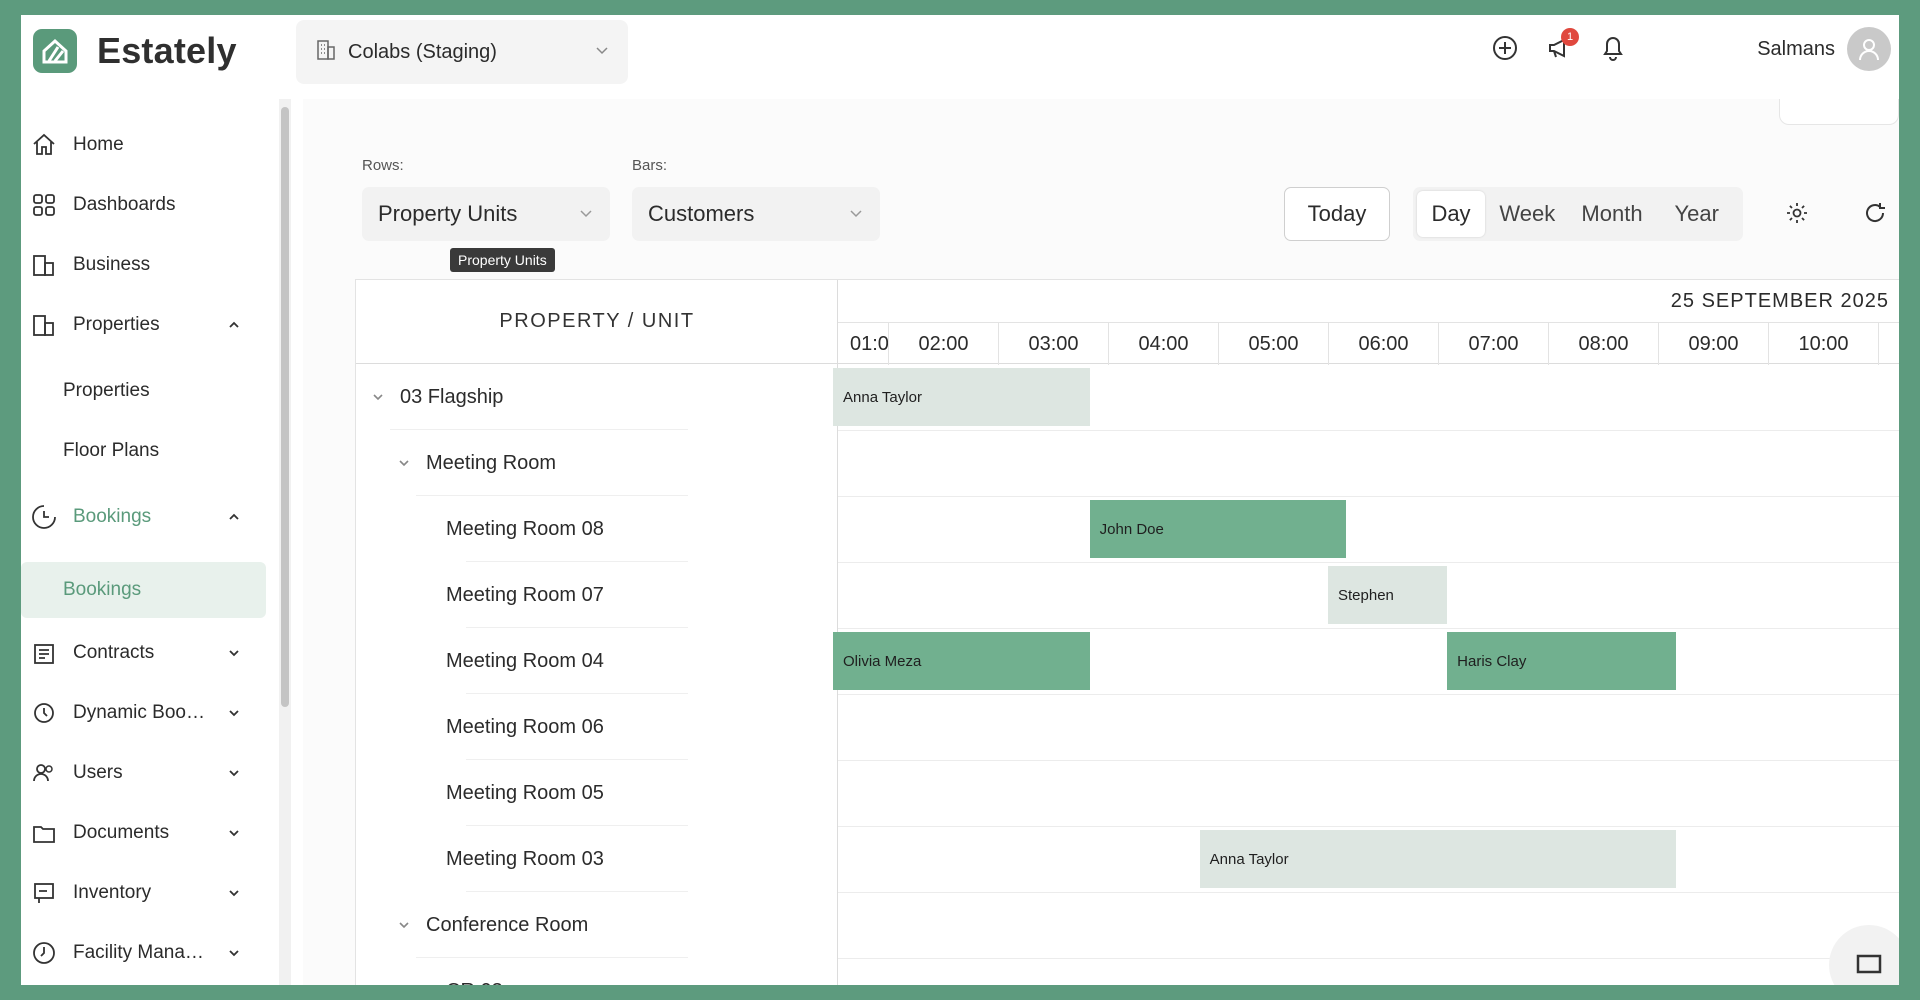 The image size is (1920, 1000). What do you see at coordinates (597, 661) in the screenshot?
I see `tree-unit-row: Meeting Room 04` at bounding box center [597, 661].